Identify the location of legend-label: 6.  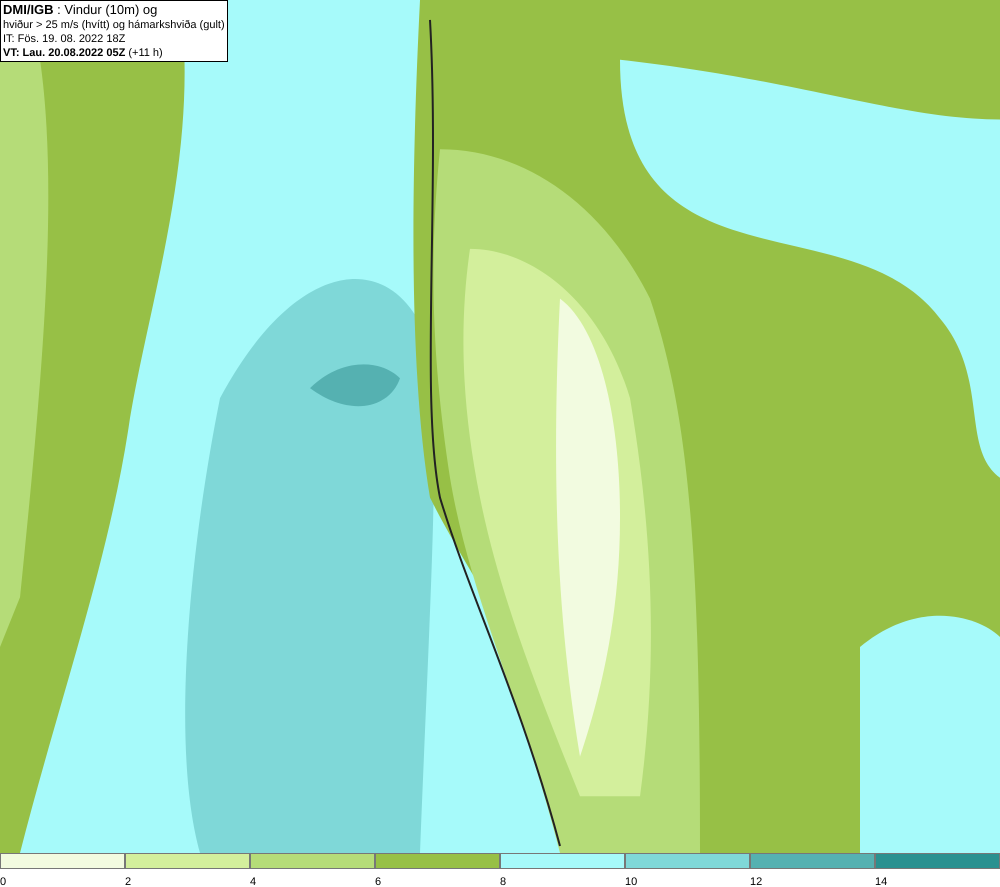
(378, 881).